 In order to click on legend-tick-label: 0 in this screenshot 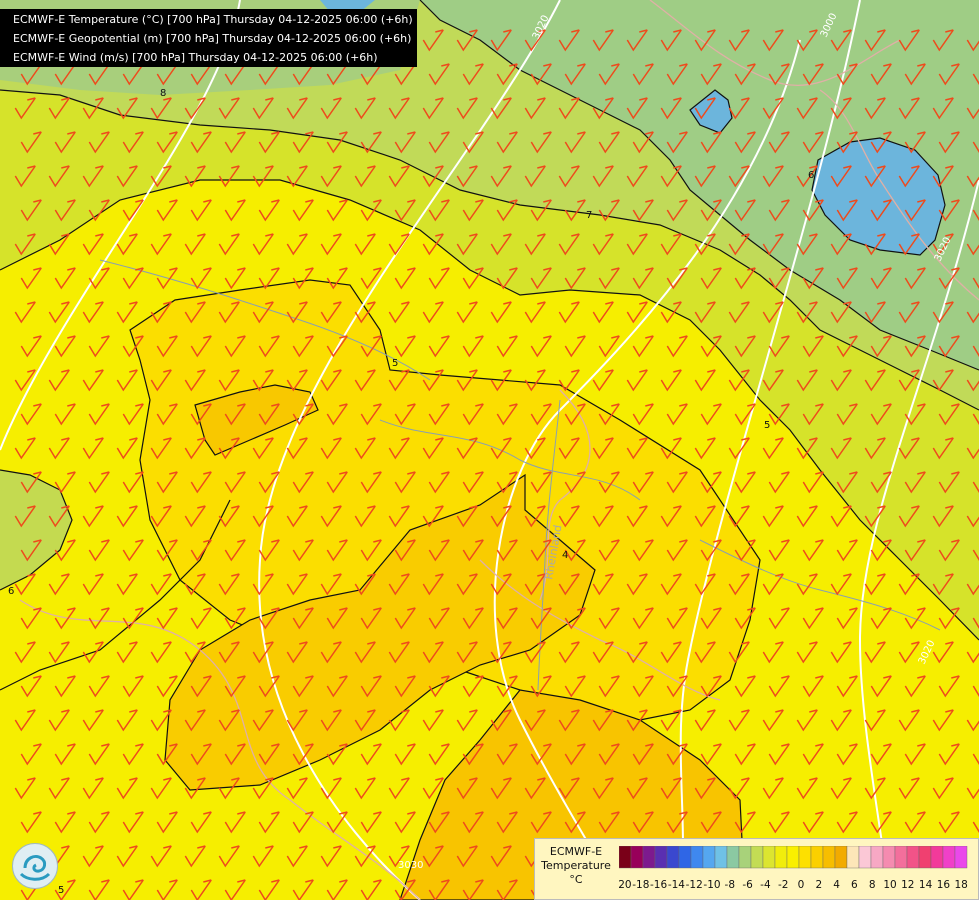, I will do `click(801, 885)`.